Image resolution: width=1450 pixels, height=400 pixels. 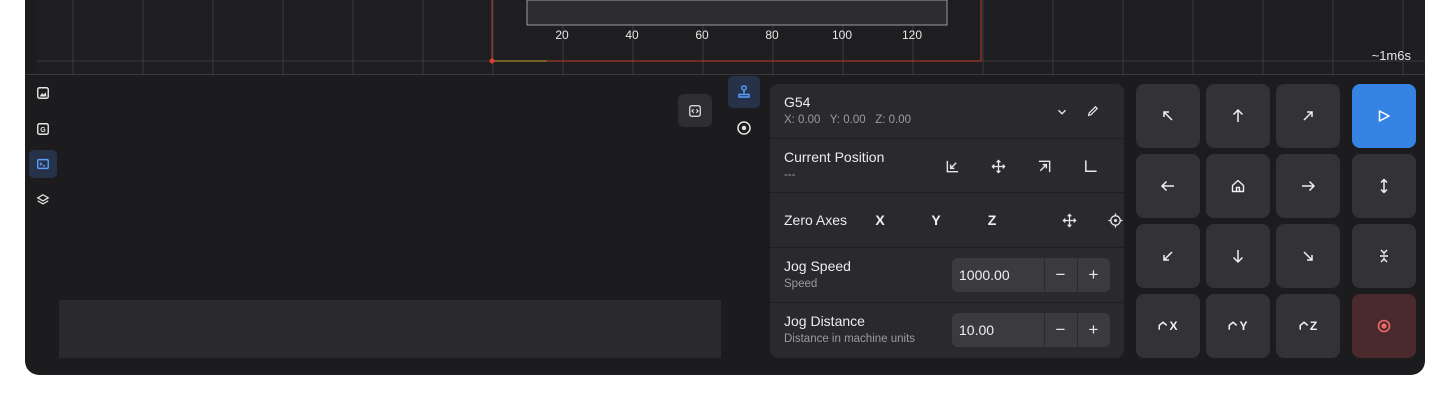 I want to click on arrow-down-left-icon, so click(x=1168, y=256).